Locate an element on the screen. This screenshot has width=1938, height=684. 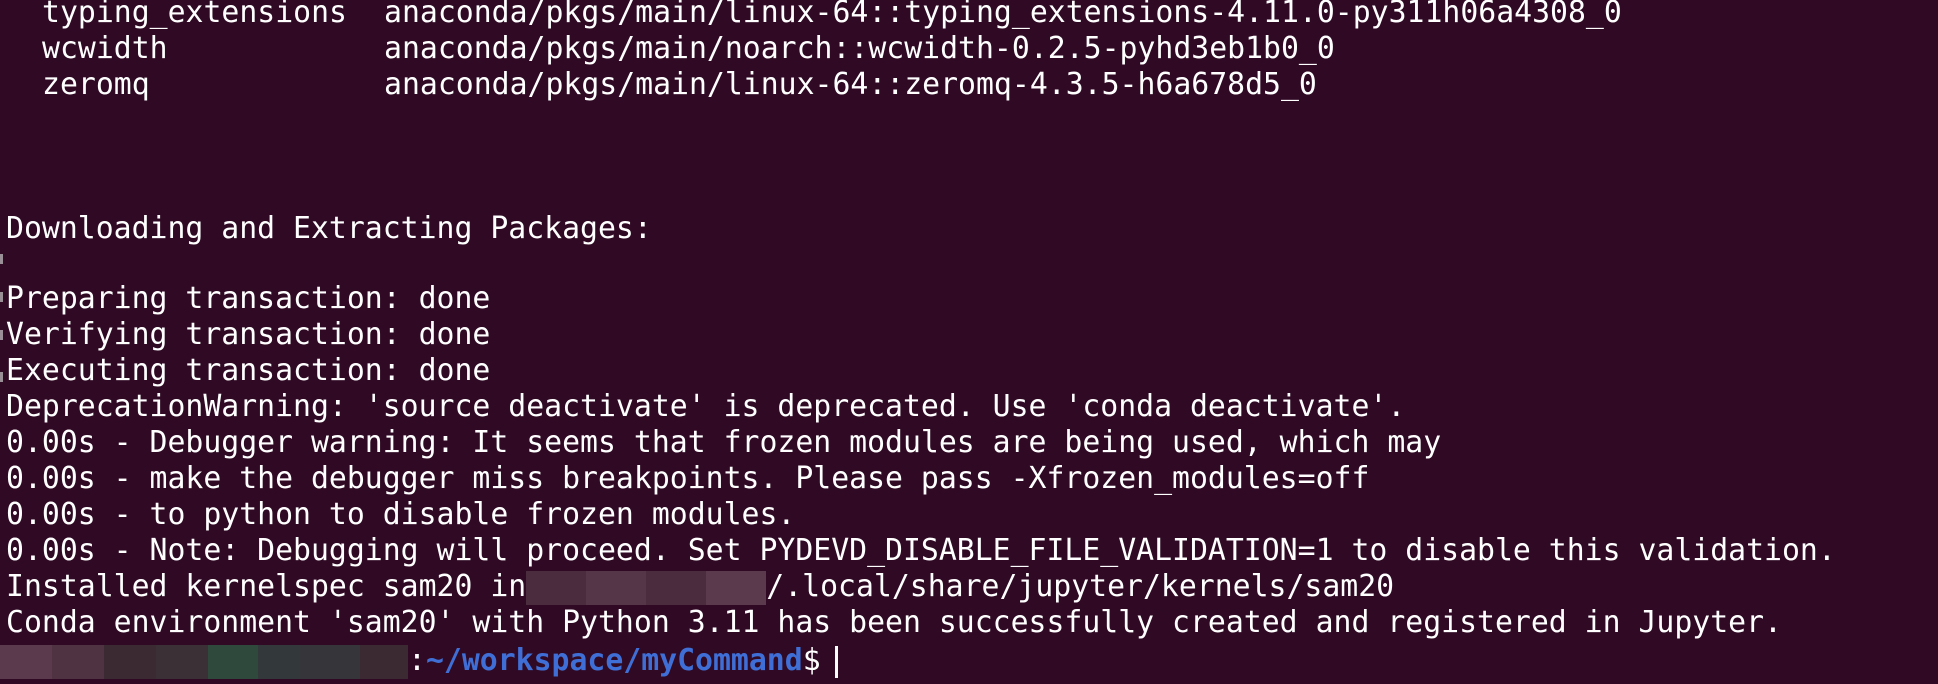
shell-prompt: :~/workspace/myCommand$ is located at coordinates (419, 661).